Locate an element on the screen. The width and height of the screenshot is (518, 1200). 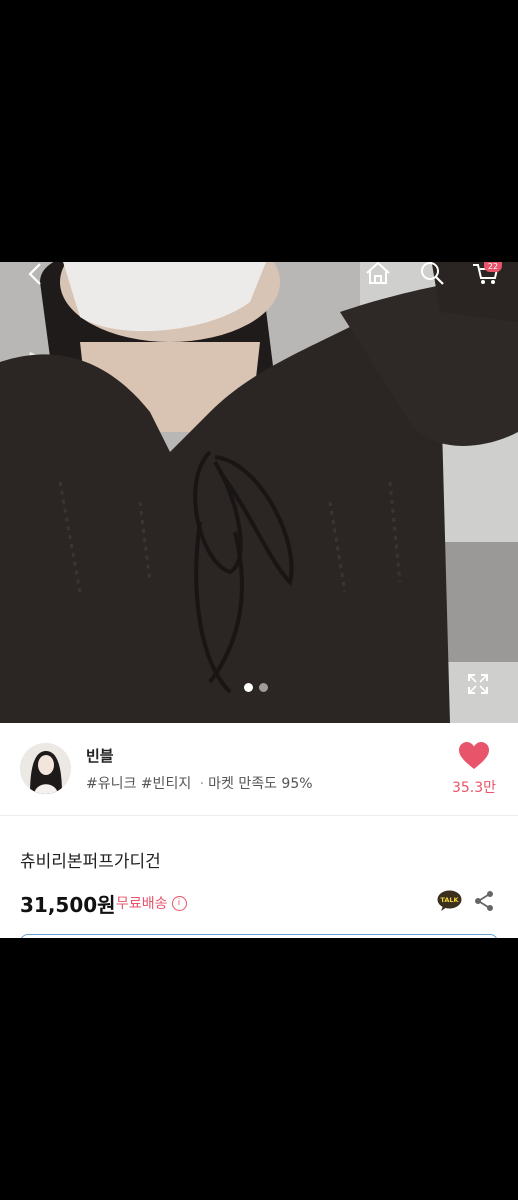
seller-avatar-image is located at coordinates (45, 768).